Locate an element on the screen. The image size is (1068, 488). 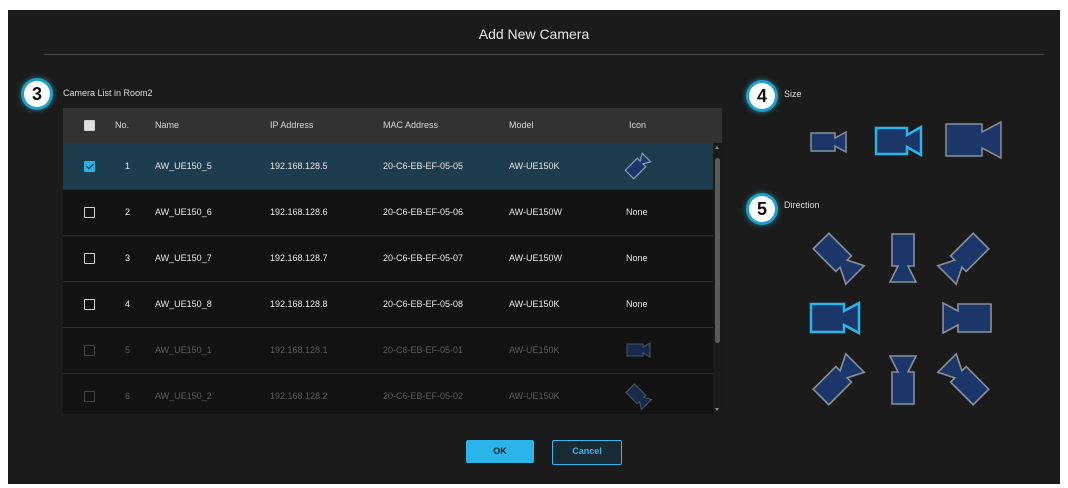
row-no: 1 is located at coordinates (128, 166).